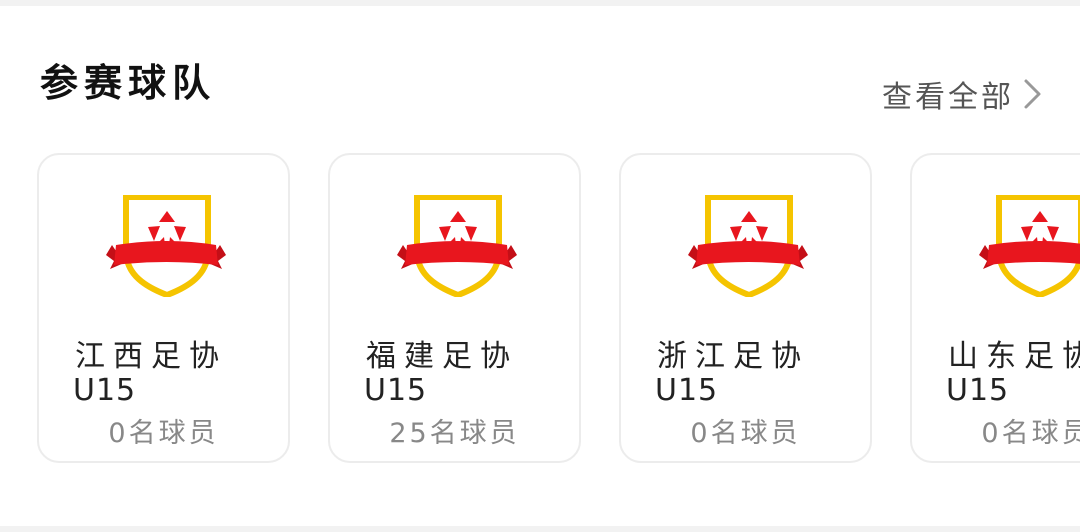 The height and width of the screenshot is (532, 1080). I want to click on team-name: 福建足协, so click(442, 356).